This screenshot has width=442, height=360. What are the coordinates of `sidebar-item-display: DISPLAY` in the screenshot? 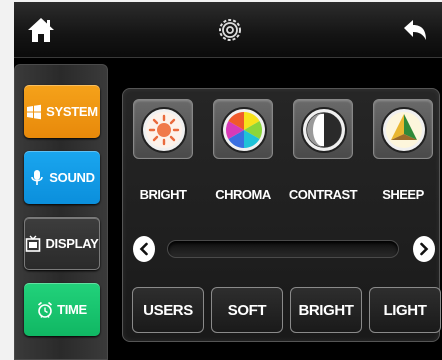 It's located at (62, 243).